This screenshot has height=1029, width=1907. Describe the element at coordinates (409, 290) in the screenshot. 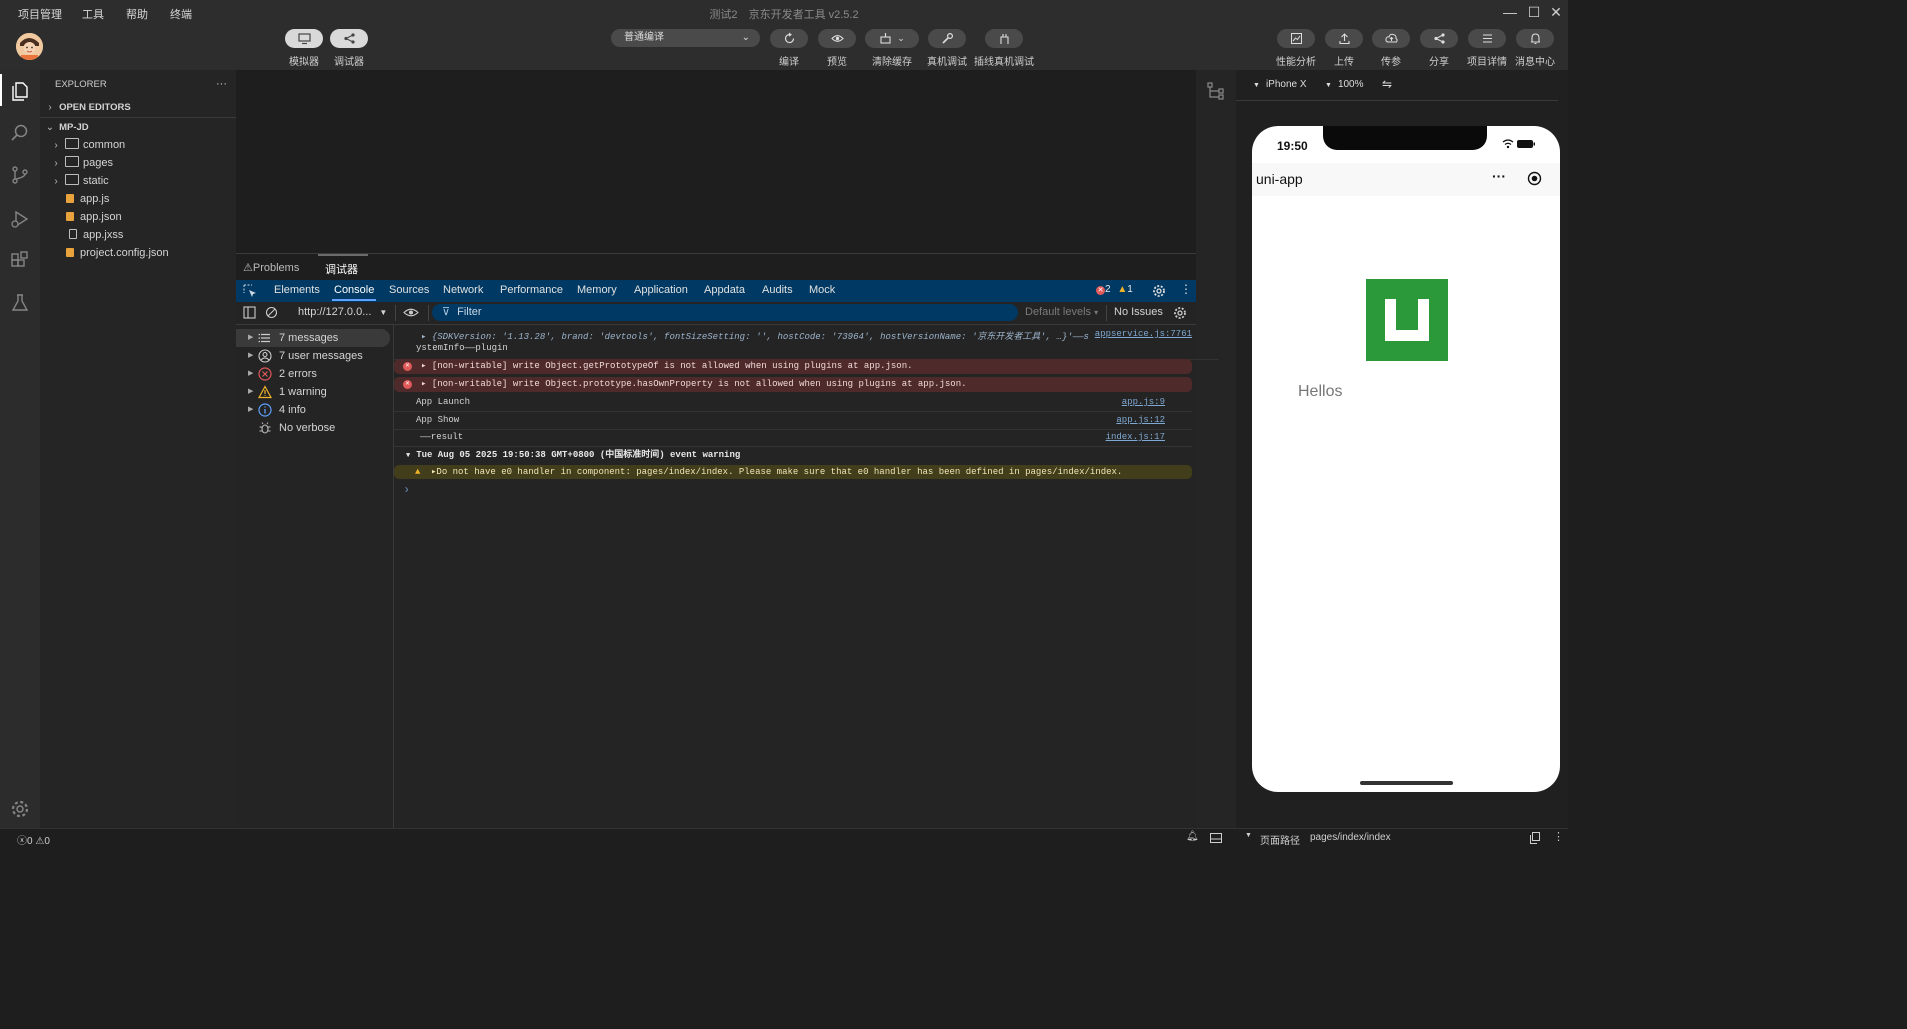

I see `tab-sources: Sources` at that location.